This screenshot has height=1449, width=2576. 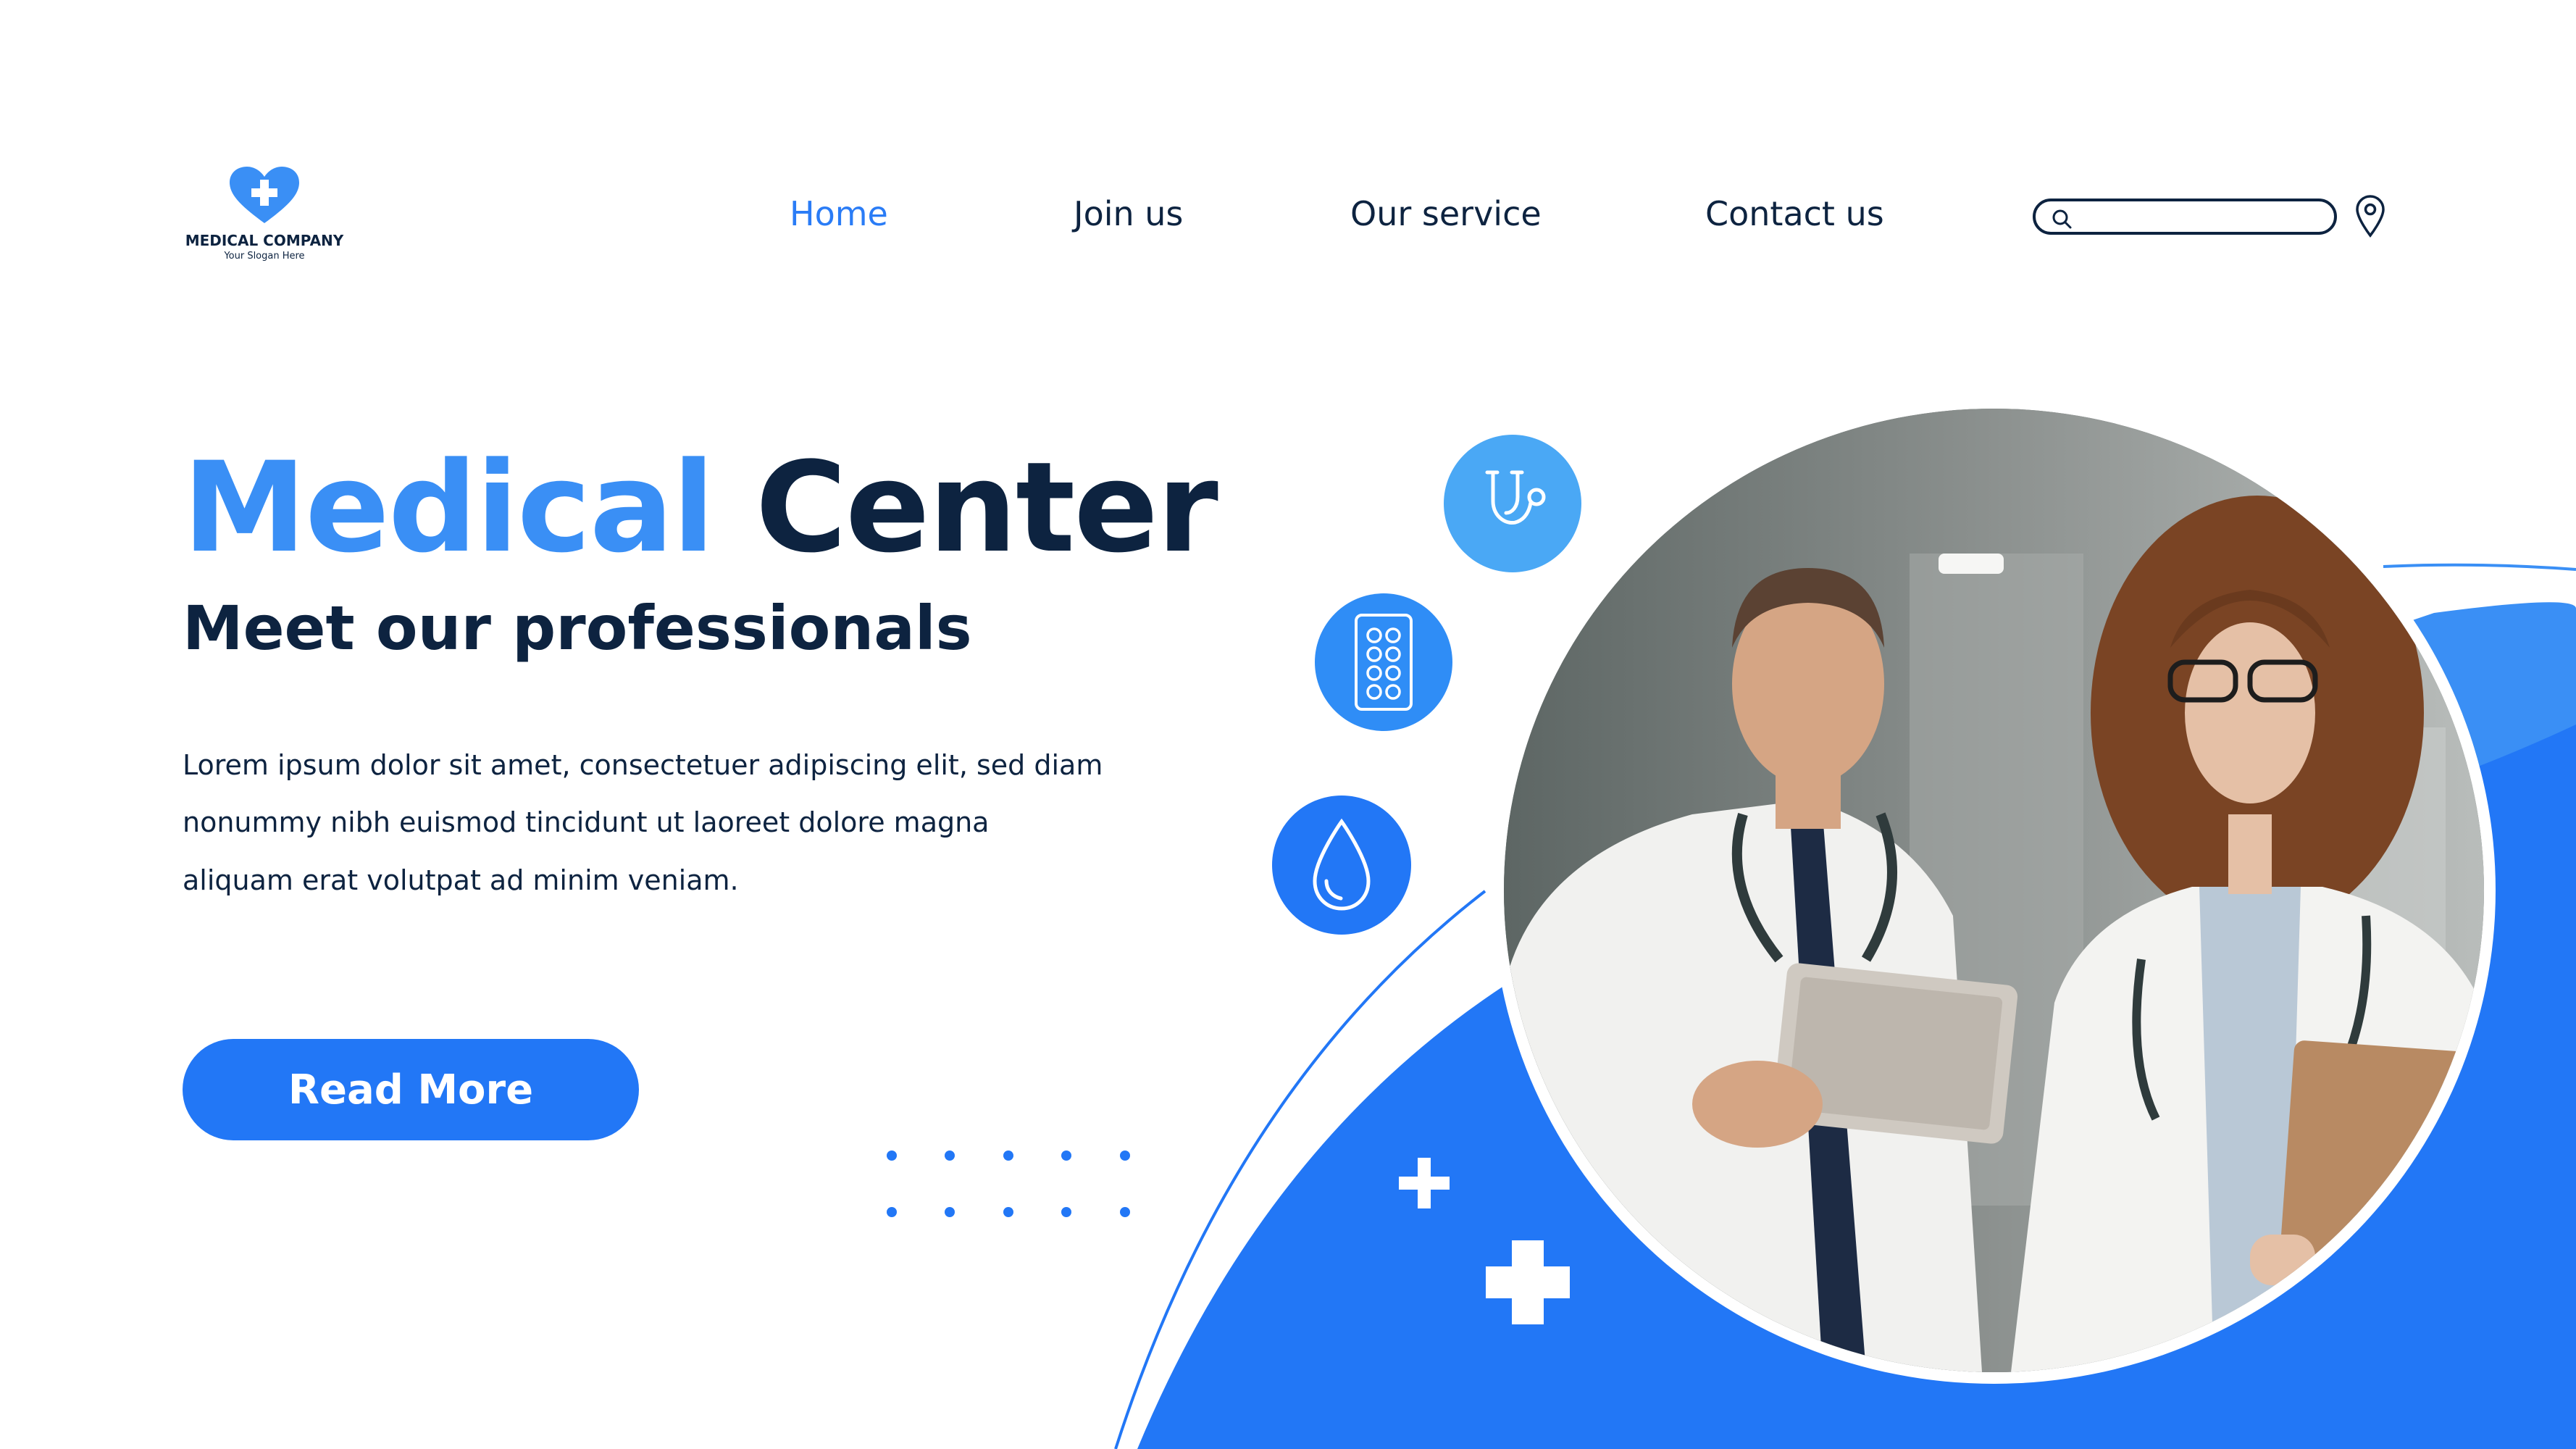 I want to click on company-logo: MEDICAL COMPANY Your Slogan Here, so click(x=264, y=216).